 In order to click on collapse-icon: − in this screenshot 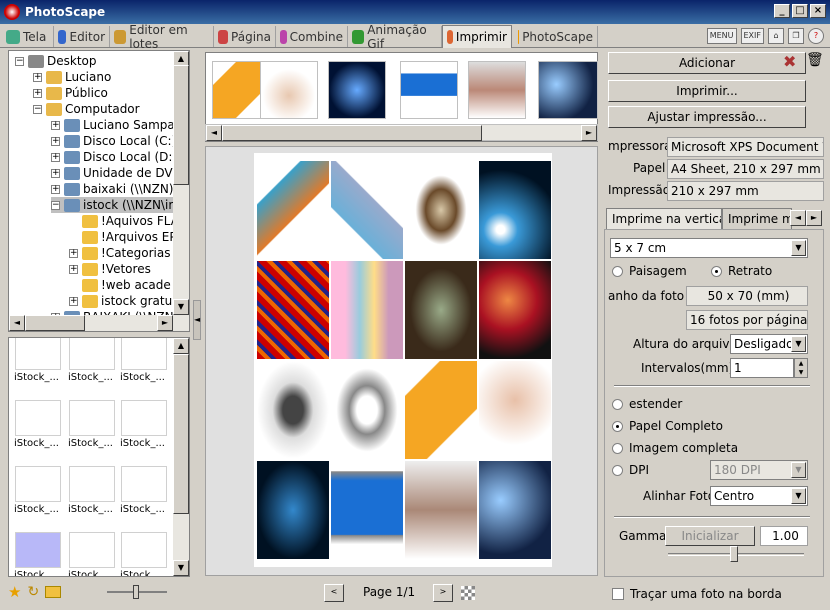, I will do `click(19, 61)`.